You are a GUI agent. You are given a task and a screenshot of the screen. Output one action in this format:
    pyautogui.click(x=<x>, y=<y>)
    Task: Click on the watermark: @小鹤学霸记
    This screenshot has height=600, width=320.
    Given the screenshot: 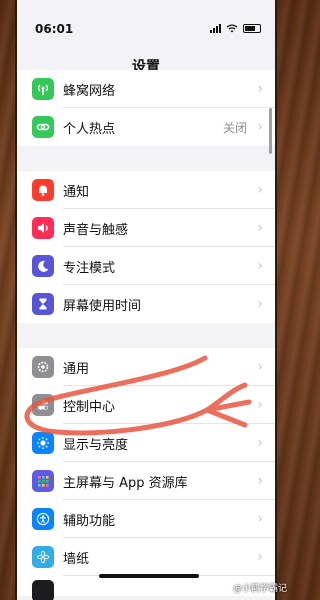 What is the action you would take?
    pyautogui.click(x=259, y=589)
    